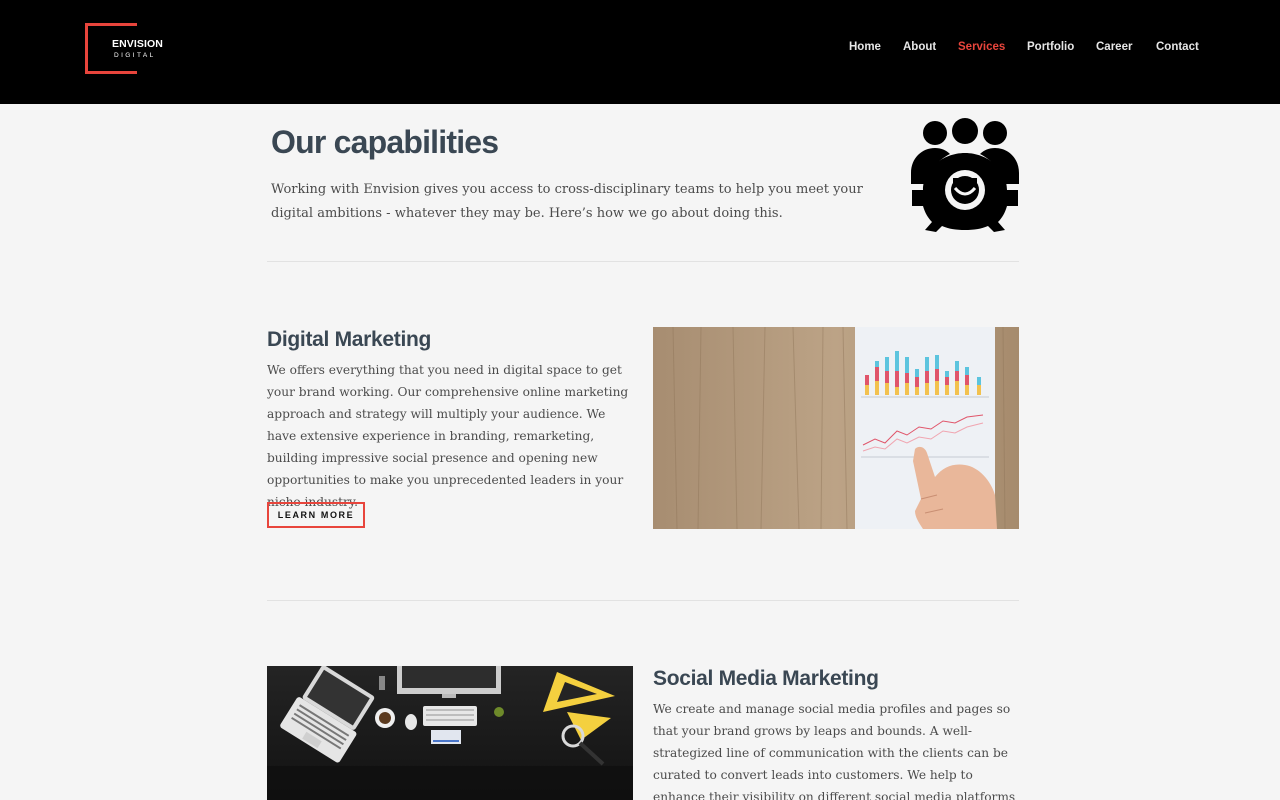  I want to click on nav-about: About, so click(919, 47).